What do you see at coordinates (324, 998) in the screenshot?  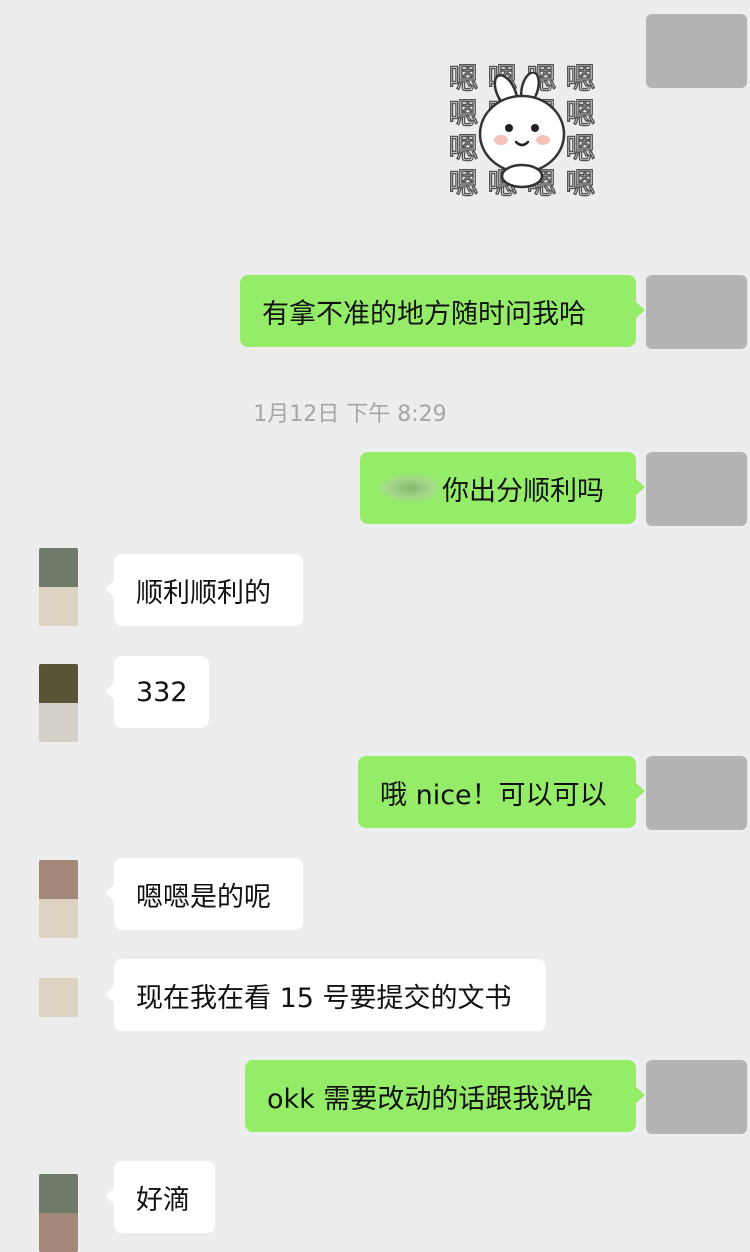 I see `message-text: 现在我在看 15 号要提交的文书` at bounding box center [324, 998].